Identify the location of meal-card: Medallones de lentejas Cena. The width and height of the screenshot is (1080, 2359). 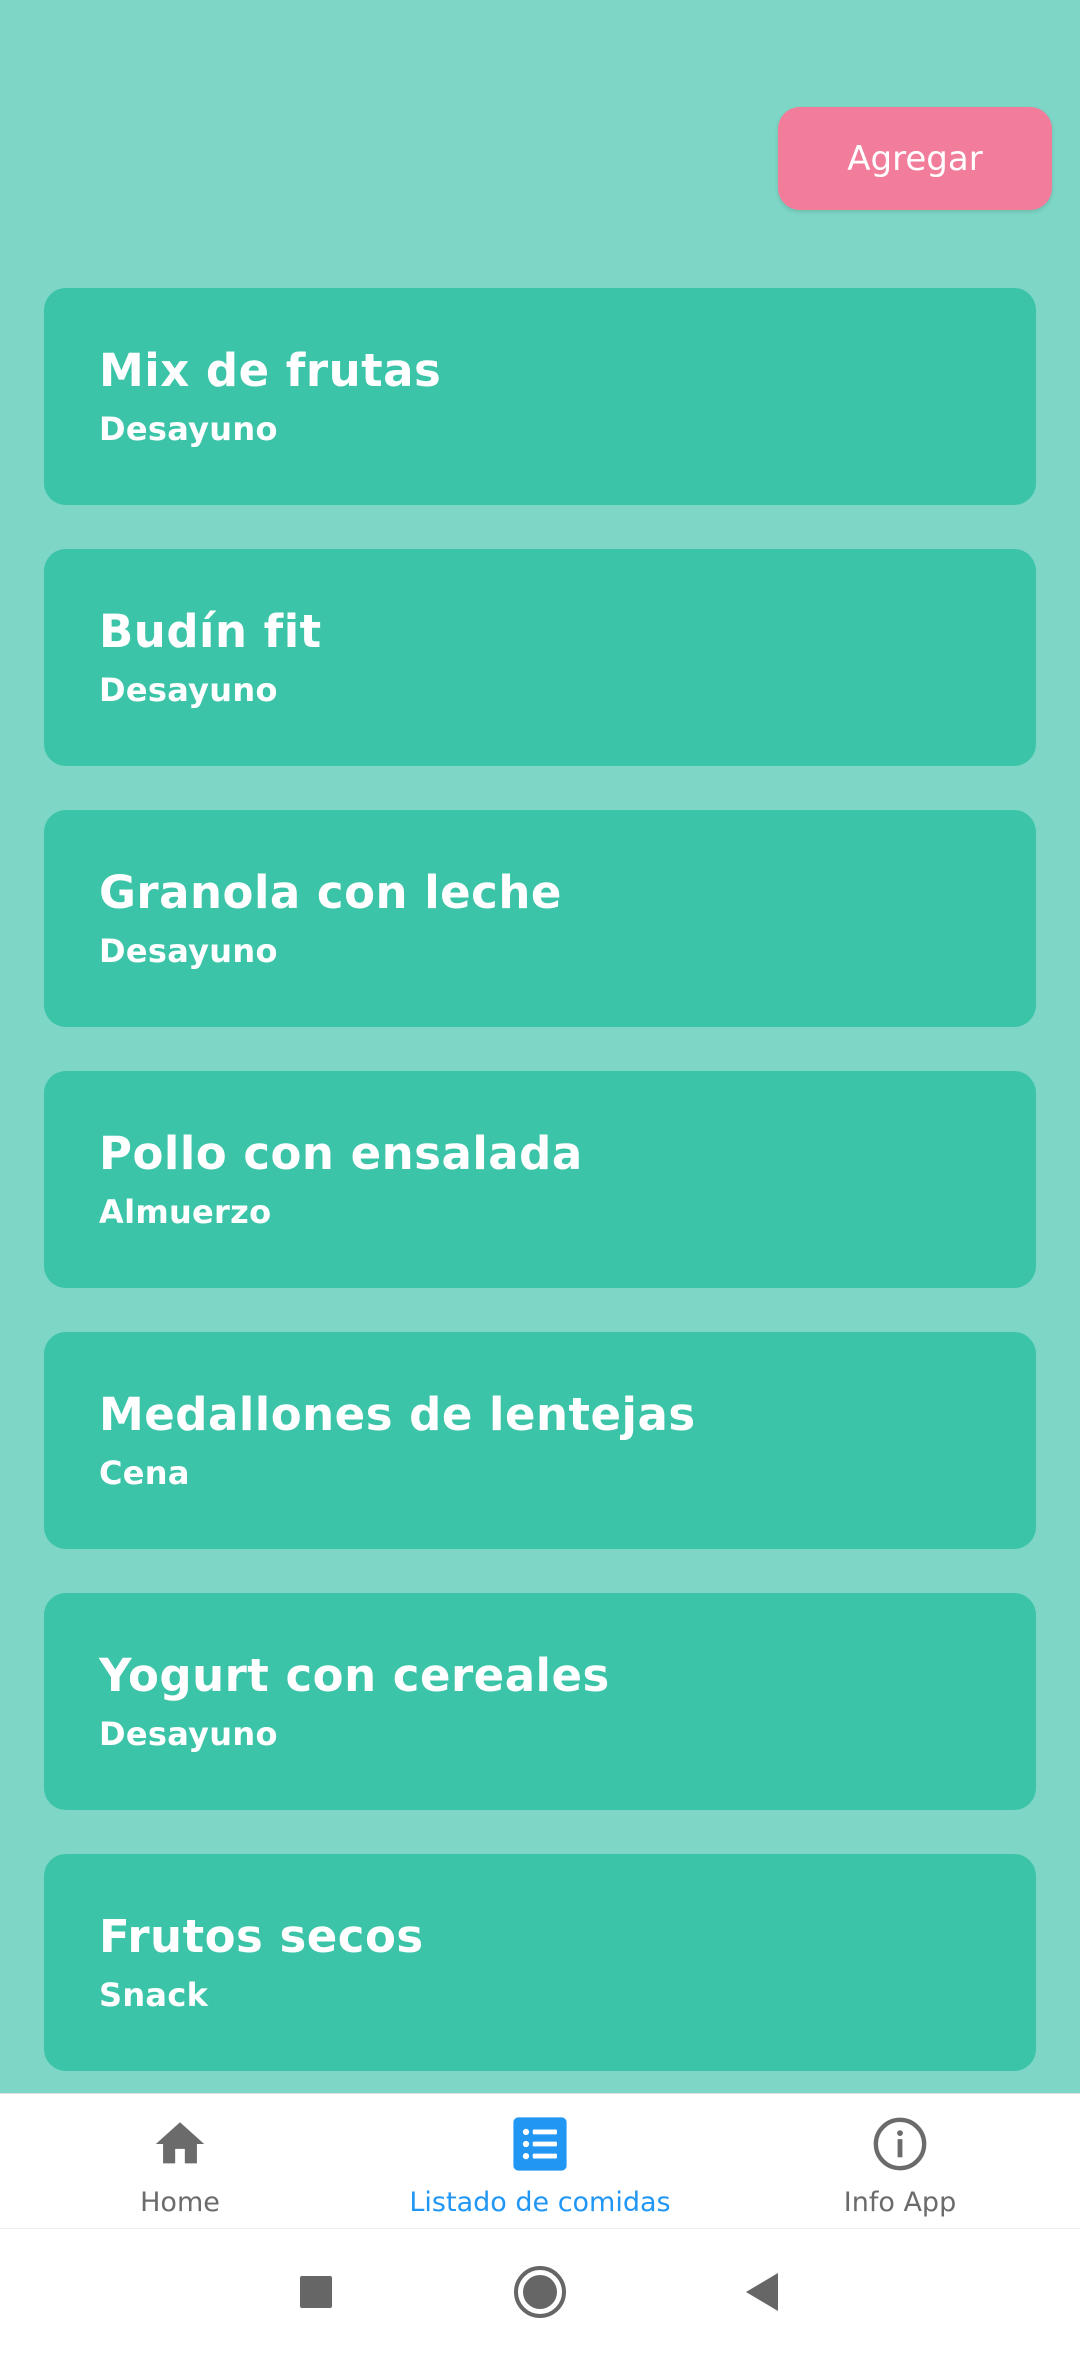
(540, 1440).